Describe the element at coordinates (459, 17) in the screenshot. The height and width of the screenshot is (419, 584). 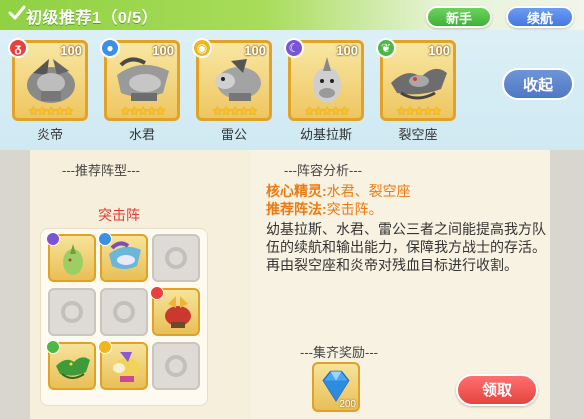
I see `beginner-tab-button: 新手` at that location.